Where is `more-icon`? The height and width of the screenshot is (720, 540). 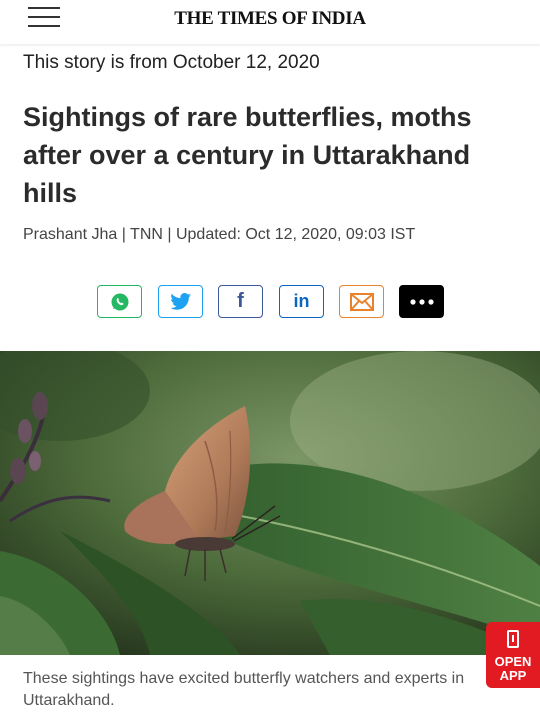 more-icon is located at coordinates (421, 301).